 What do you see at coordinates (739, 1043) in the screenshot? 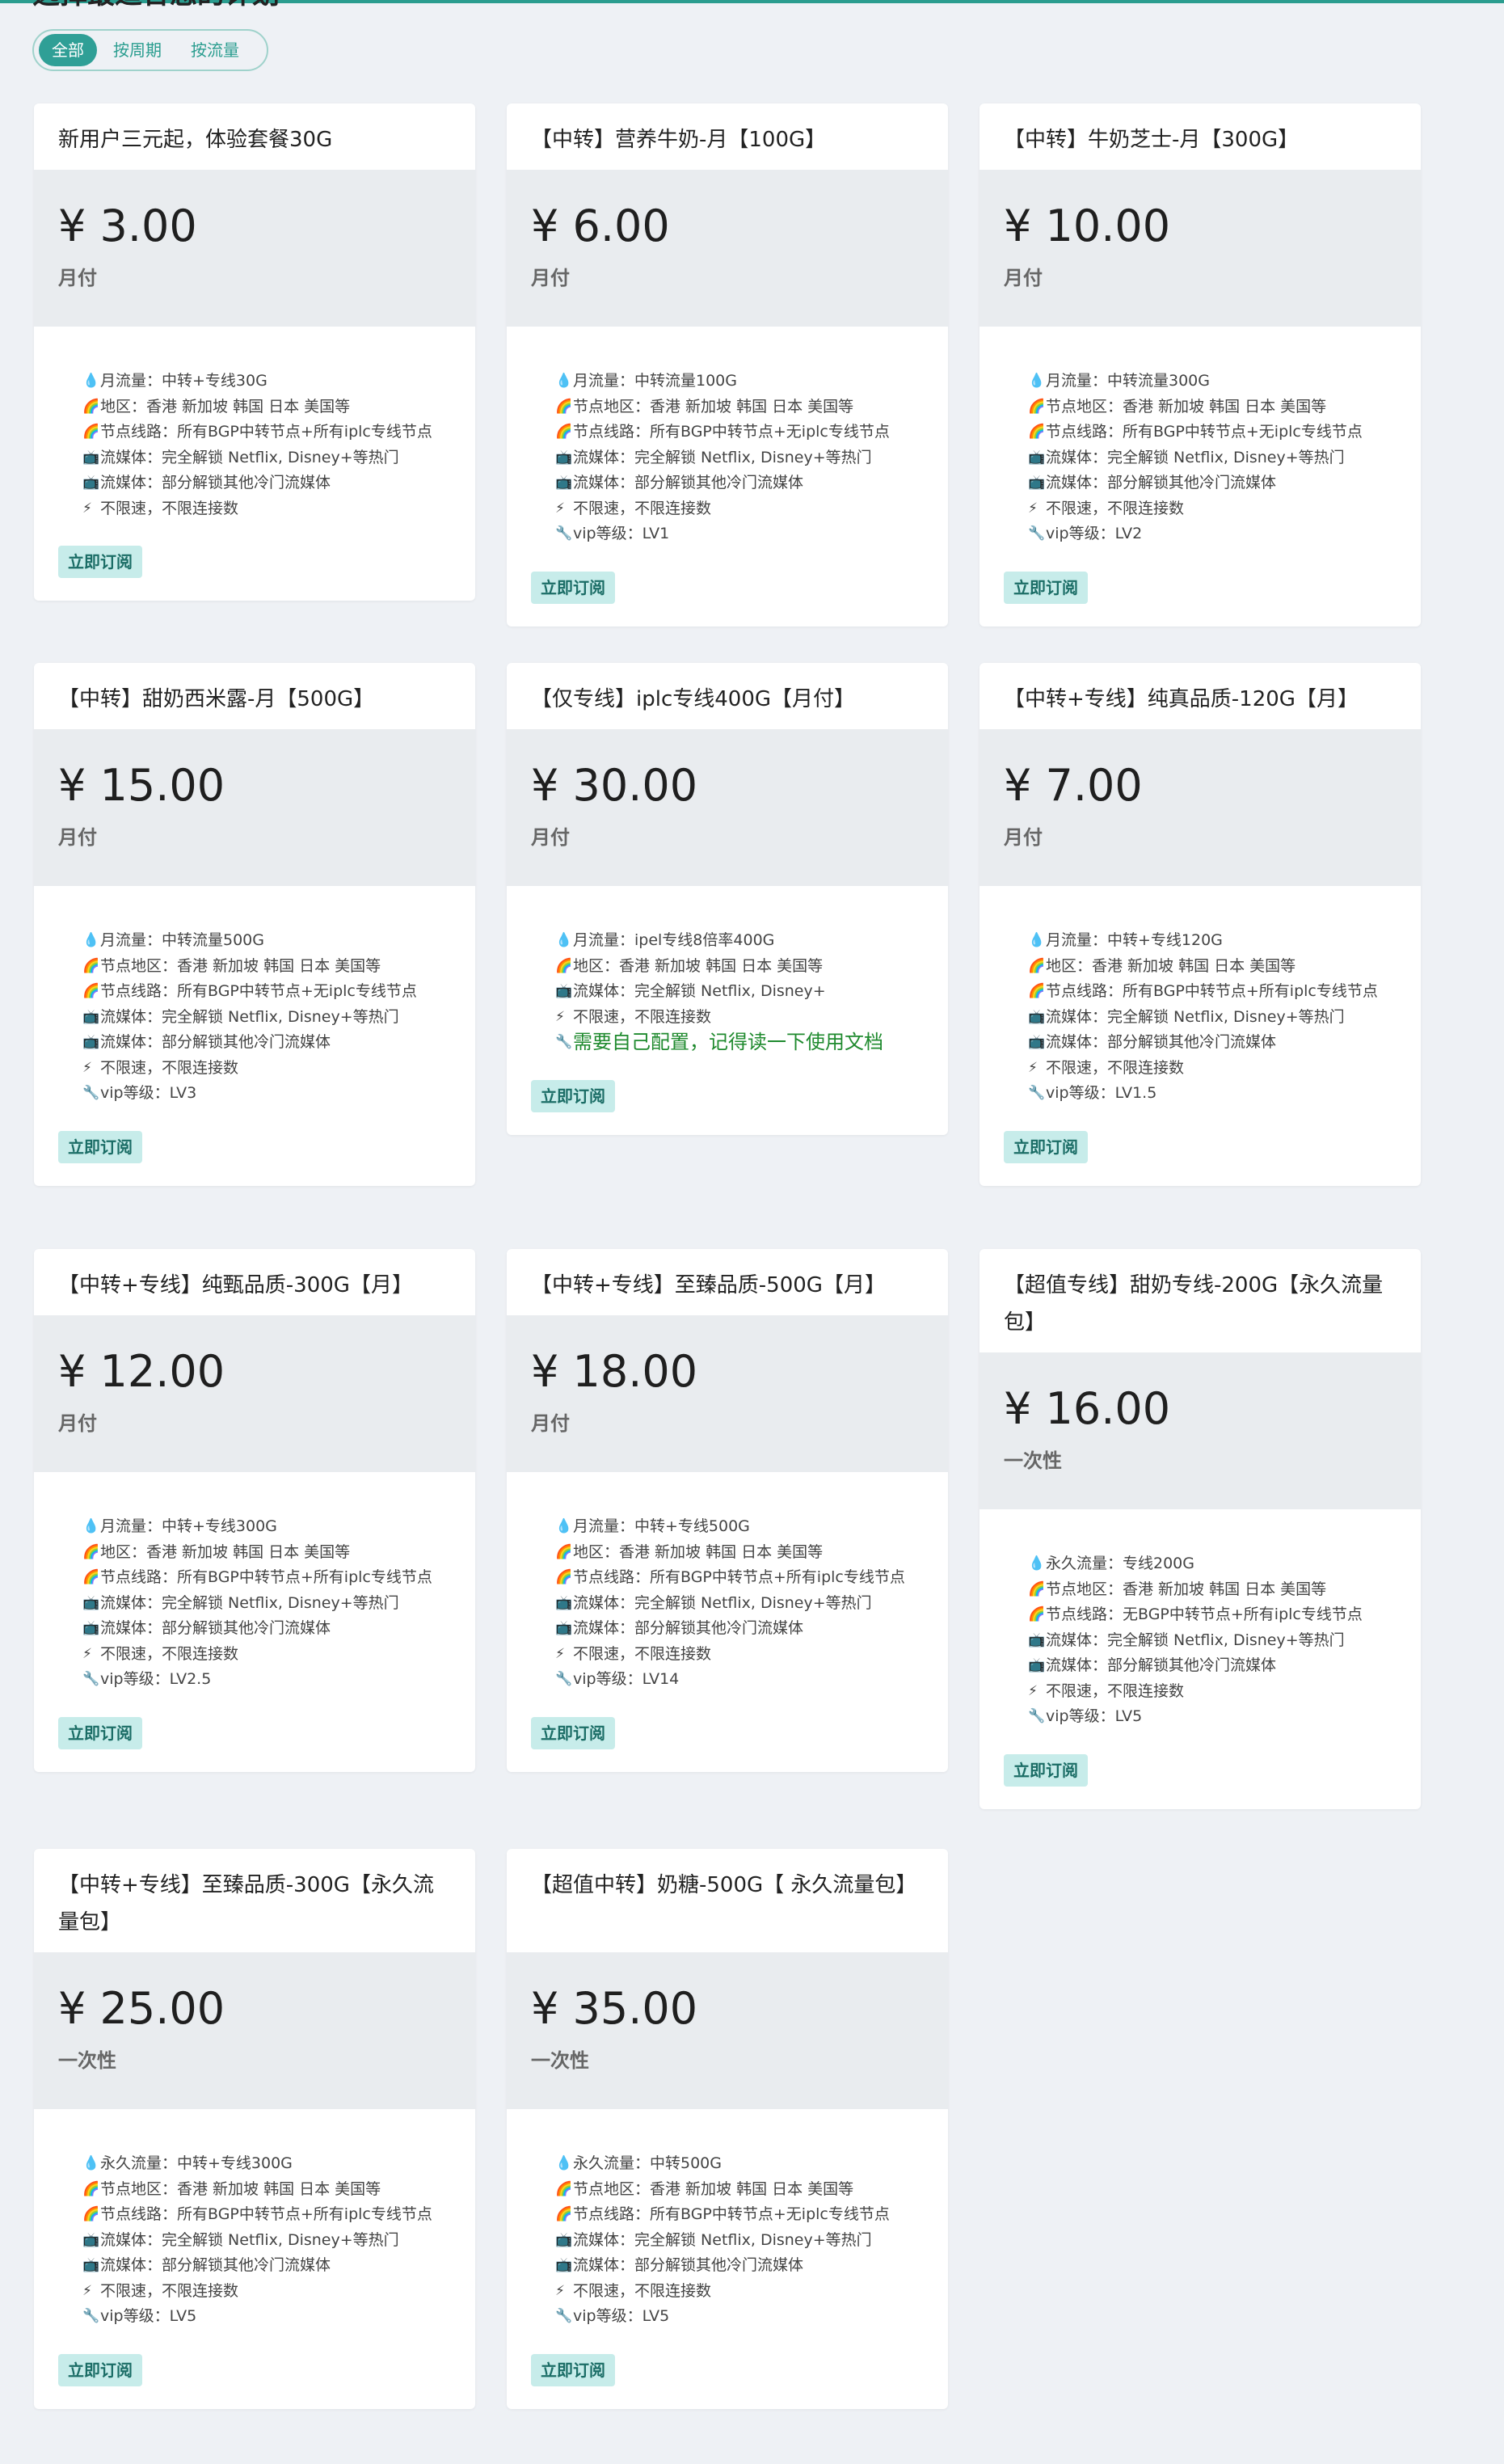
I see `feature-item: 🔧 需要自己配置，记得读一下使用文档` at bounding box center [739, 1043].